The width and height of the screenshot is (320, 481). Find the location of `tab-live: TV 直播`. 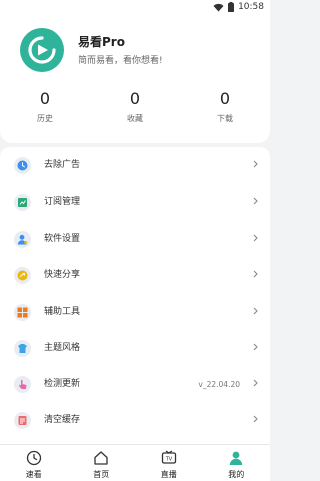

tab-live: TV 直播 is located at coordinates (169, 463).